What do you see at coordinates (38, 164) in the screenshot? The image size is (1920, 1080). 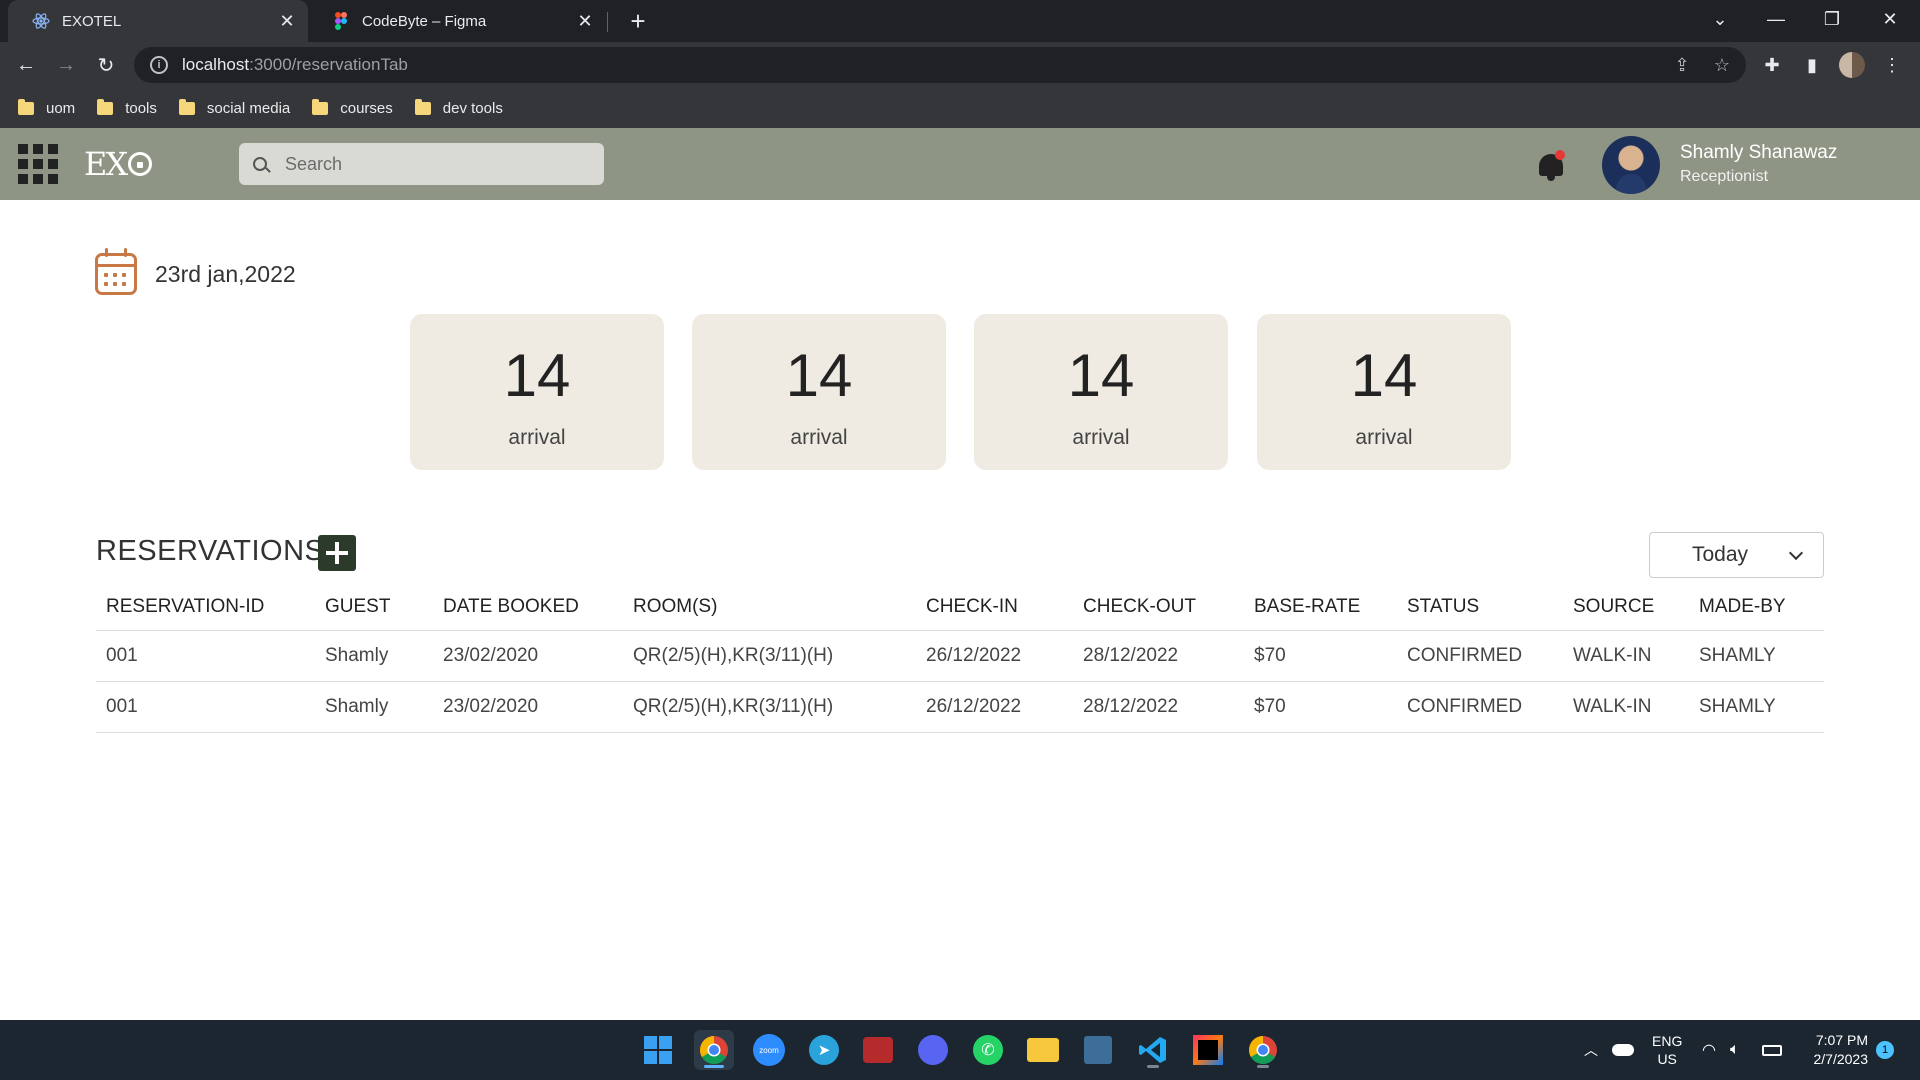 I see `app-grid-menu-icon` at bounding box center [38, 164].